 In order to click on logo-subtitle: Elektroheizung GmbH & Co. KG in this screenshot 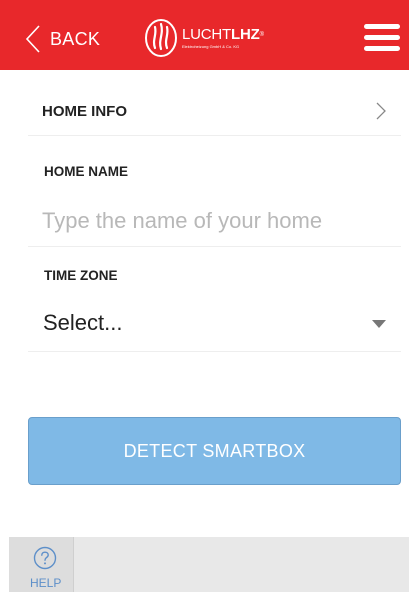, I will do `click(211, 46)`.